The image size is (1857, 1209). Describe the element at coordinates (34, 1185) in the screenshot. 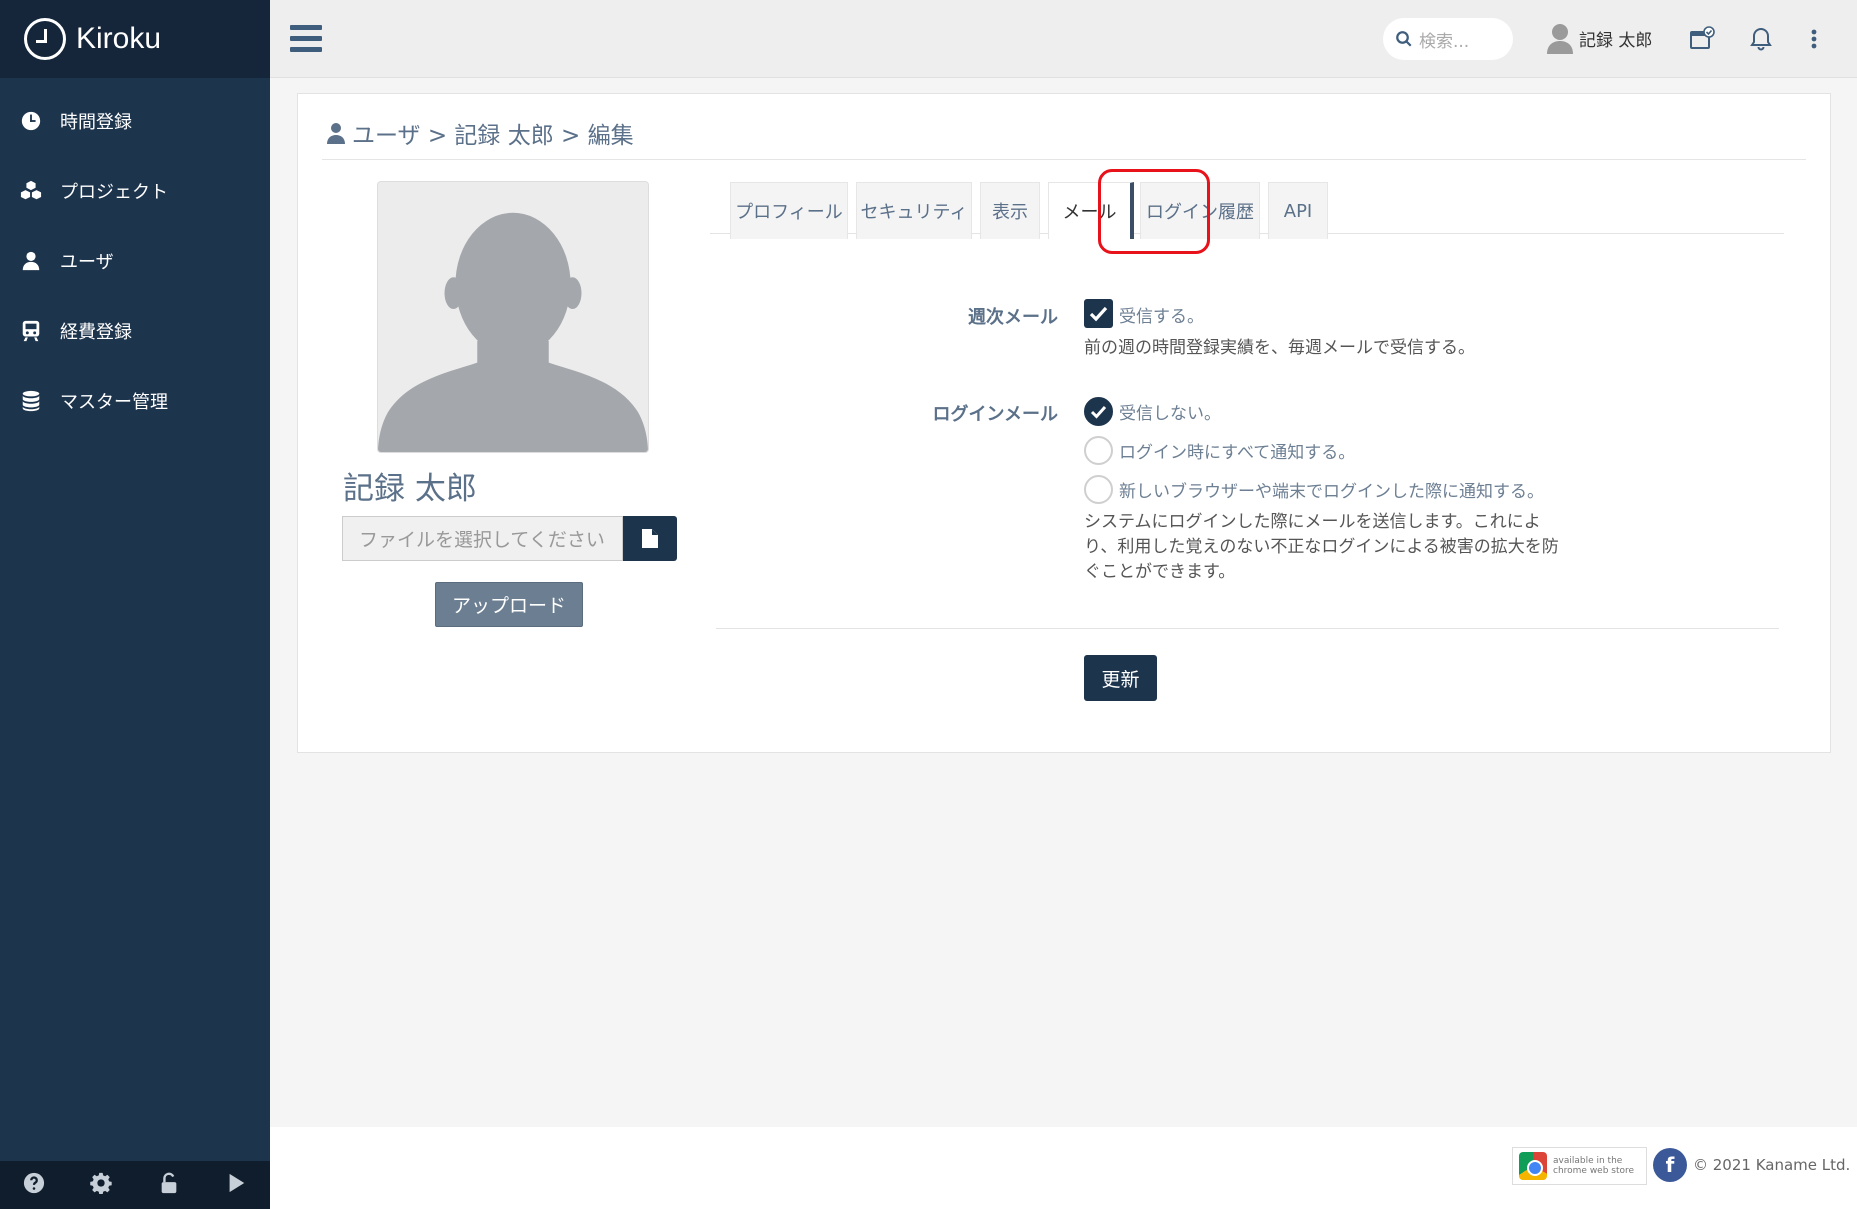

I see `help-icon` at that location.